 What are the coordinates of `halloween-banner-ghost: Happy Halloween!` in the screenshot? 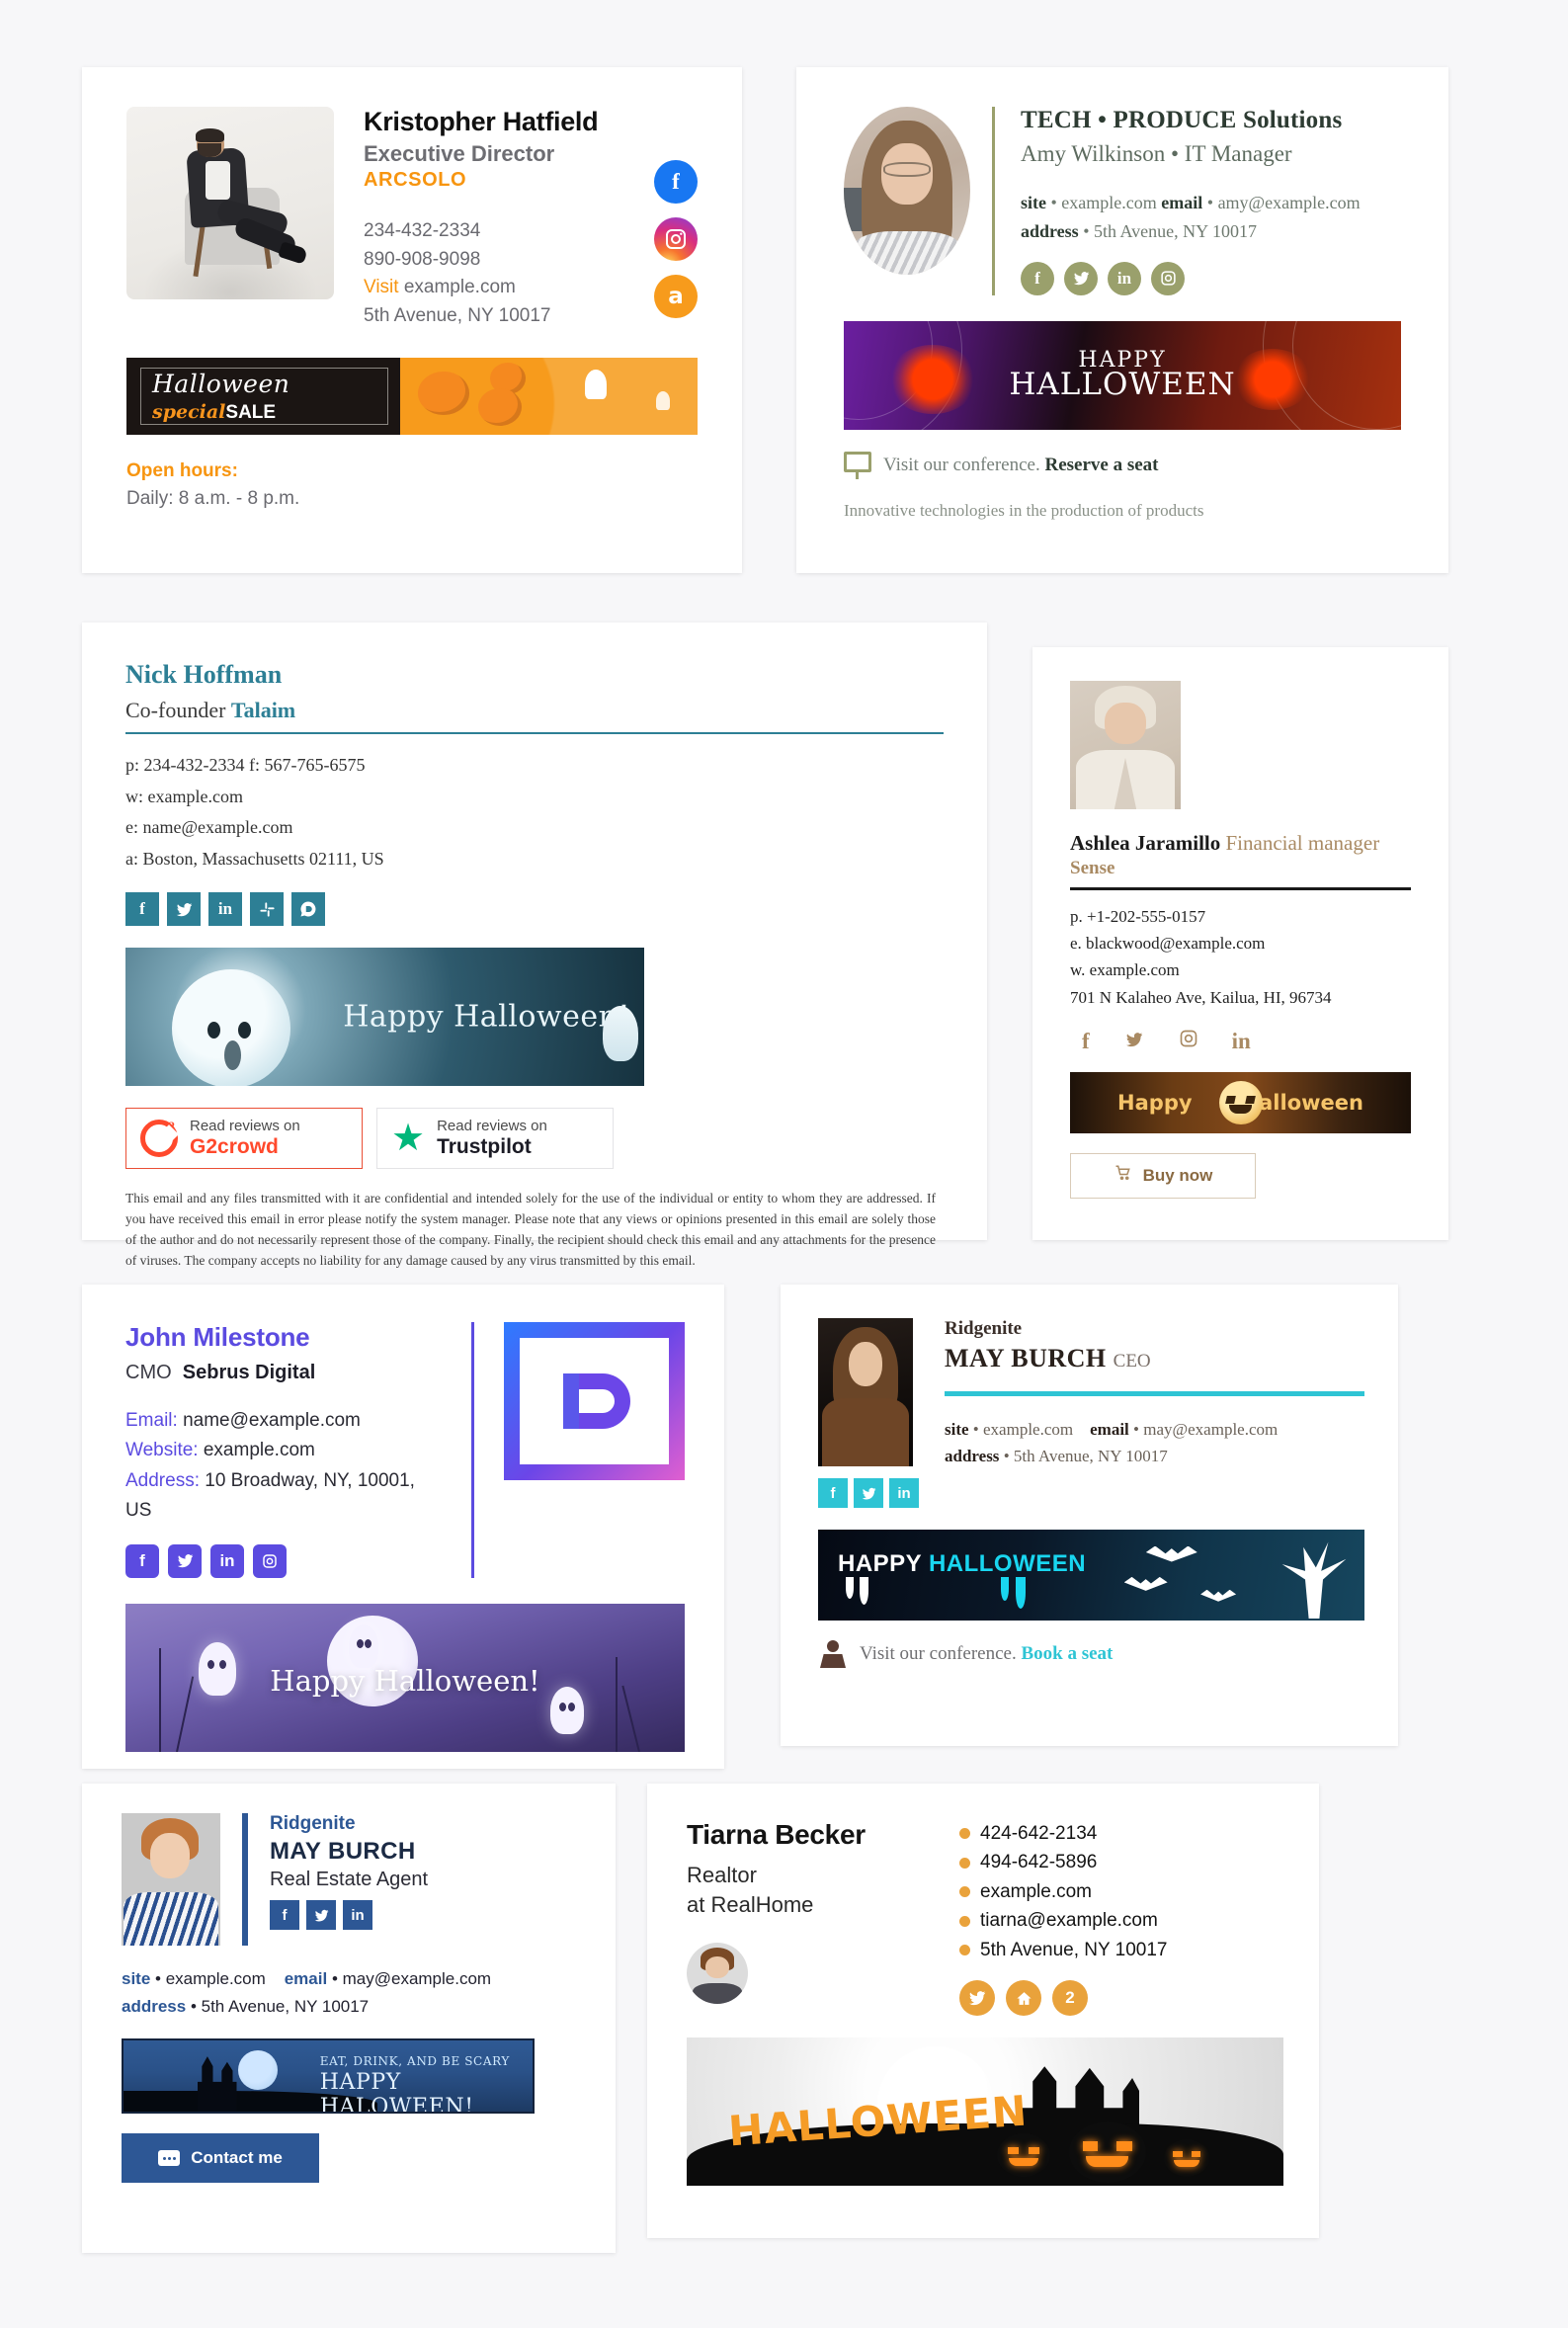 It's located at (384, 1017).